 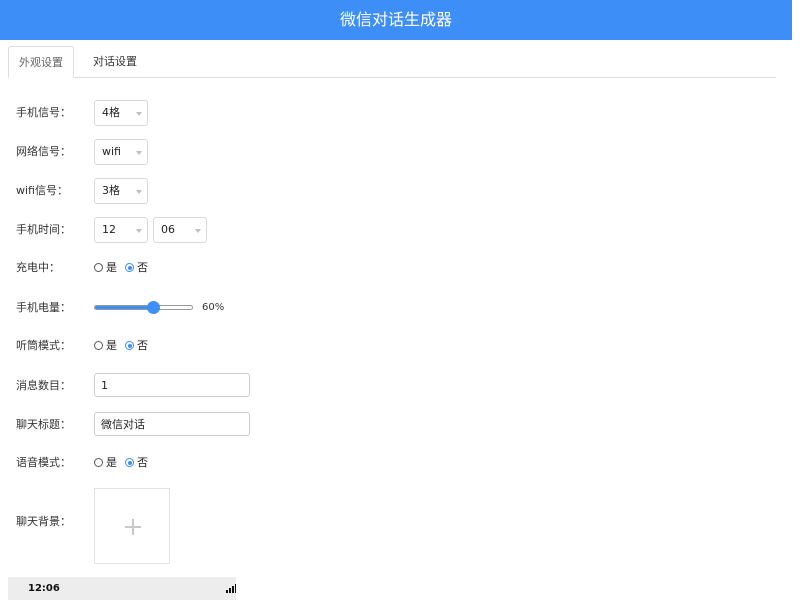 I want to click on battery-row: 手机电量： 60%, so click(x=366, y=308).